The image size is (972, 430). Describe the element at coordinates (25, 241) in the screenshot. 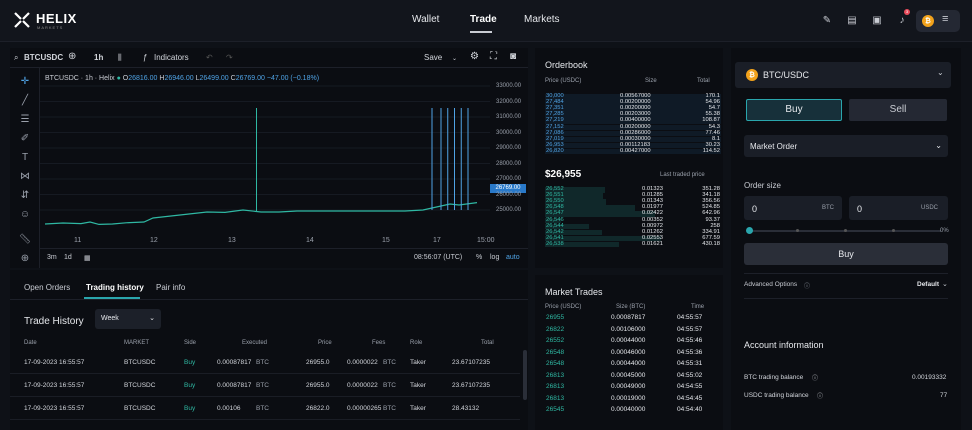

I see `ruler-icon: 📏︎` at that location.